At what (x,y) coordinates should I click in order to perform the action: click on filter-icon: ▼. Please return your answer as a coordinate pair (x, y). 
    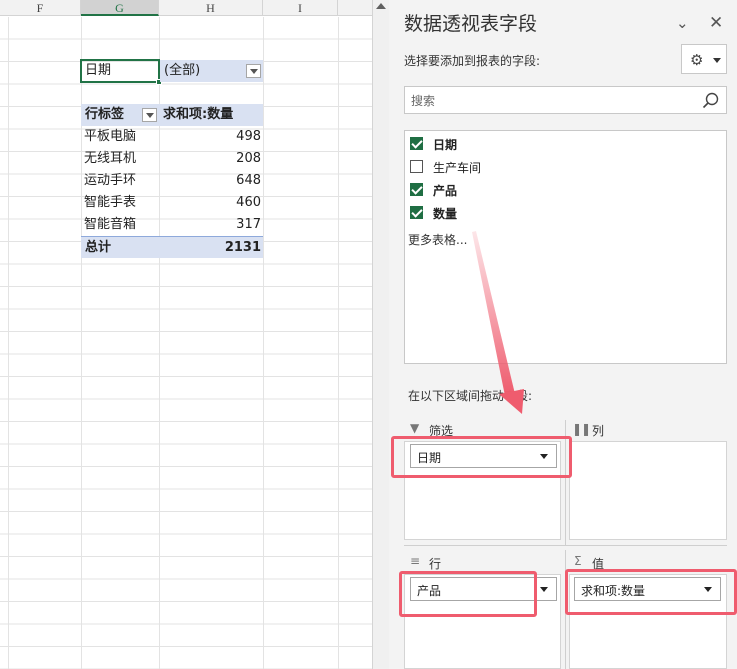
    Looking at the image, I should click on (415, 428).